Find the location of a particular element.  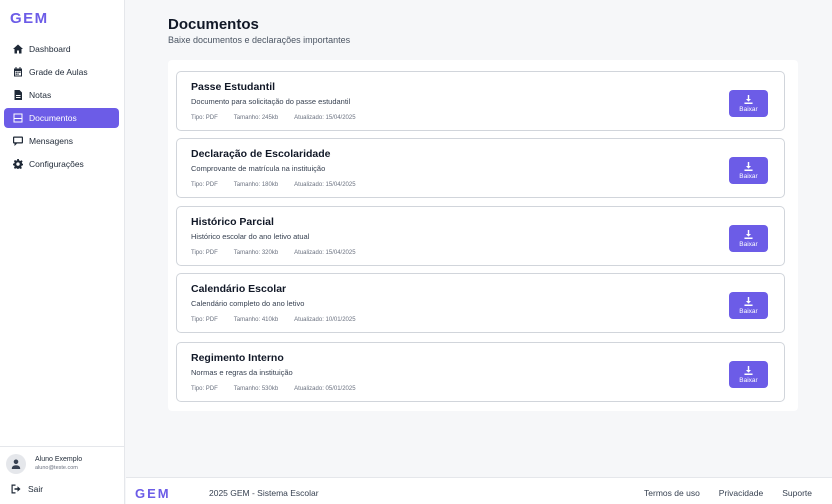

message-icon is located at coordinates (17, 141).